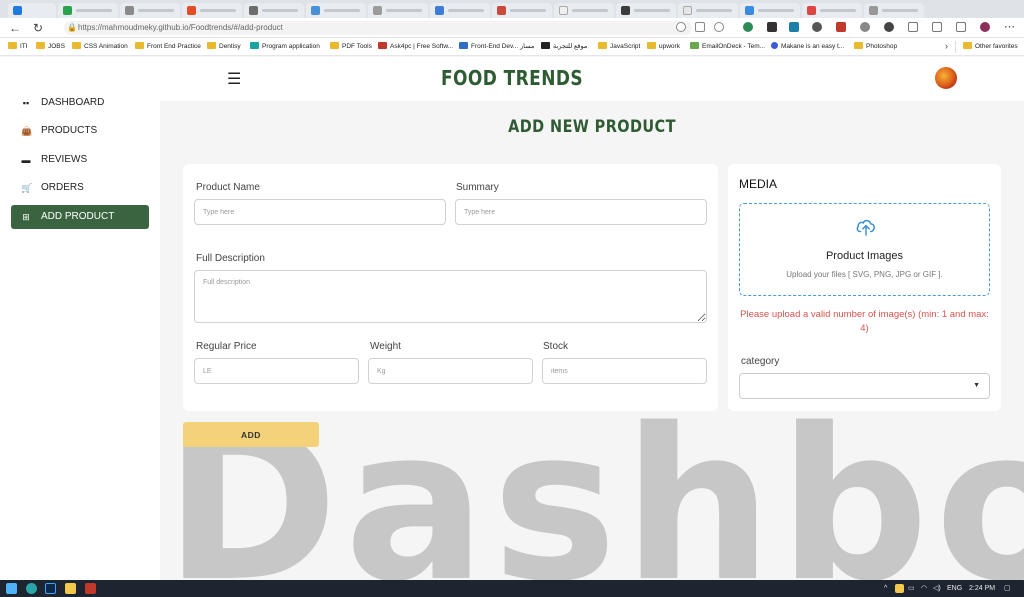 Image resolution: width=1024 pixels, height=597 pixels. What do you see at coordinates (619, 47) in the screenshot?
I see `bookmark-item: JavaScript` at bounding box center [619, 47].